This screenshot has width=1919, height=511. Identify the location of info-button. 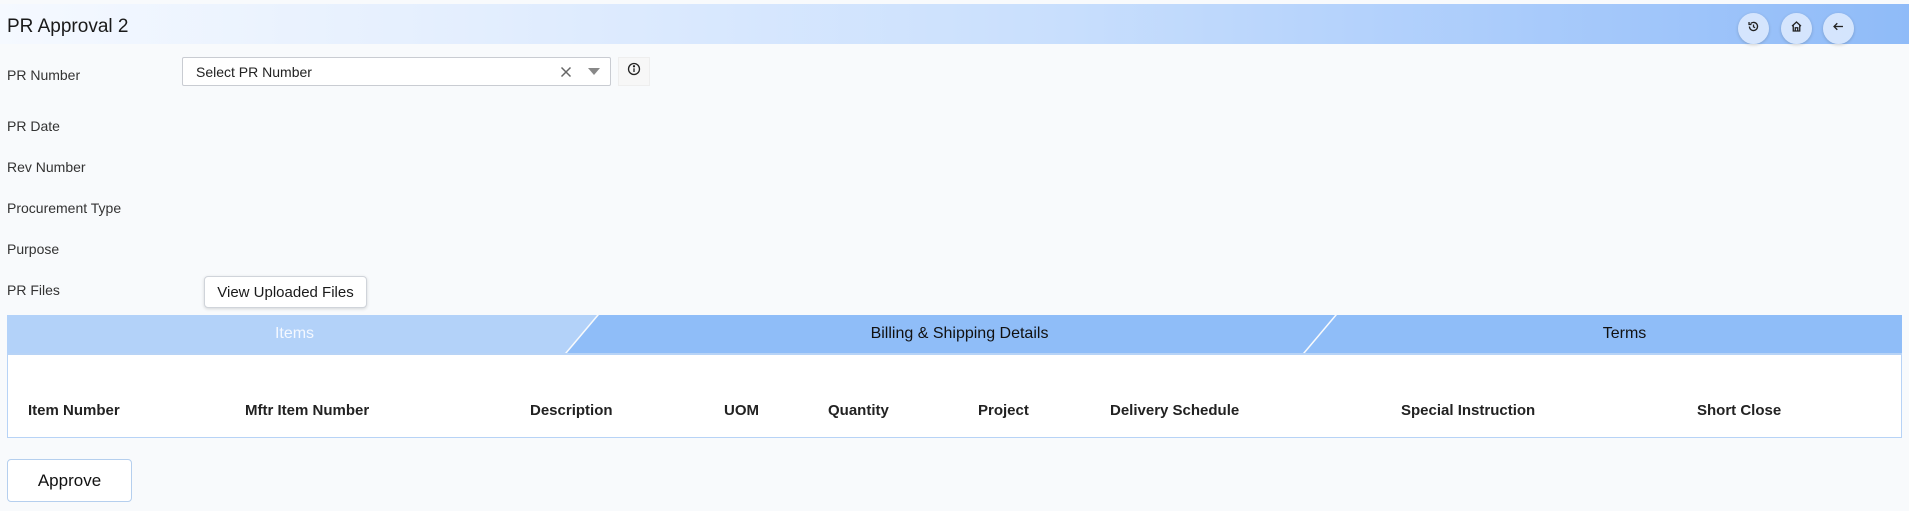
(634, 71).